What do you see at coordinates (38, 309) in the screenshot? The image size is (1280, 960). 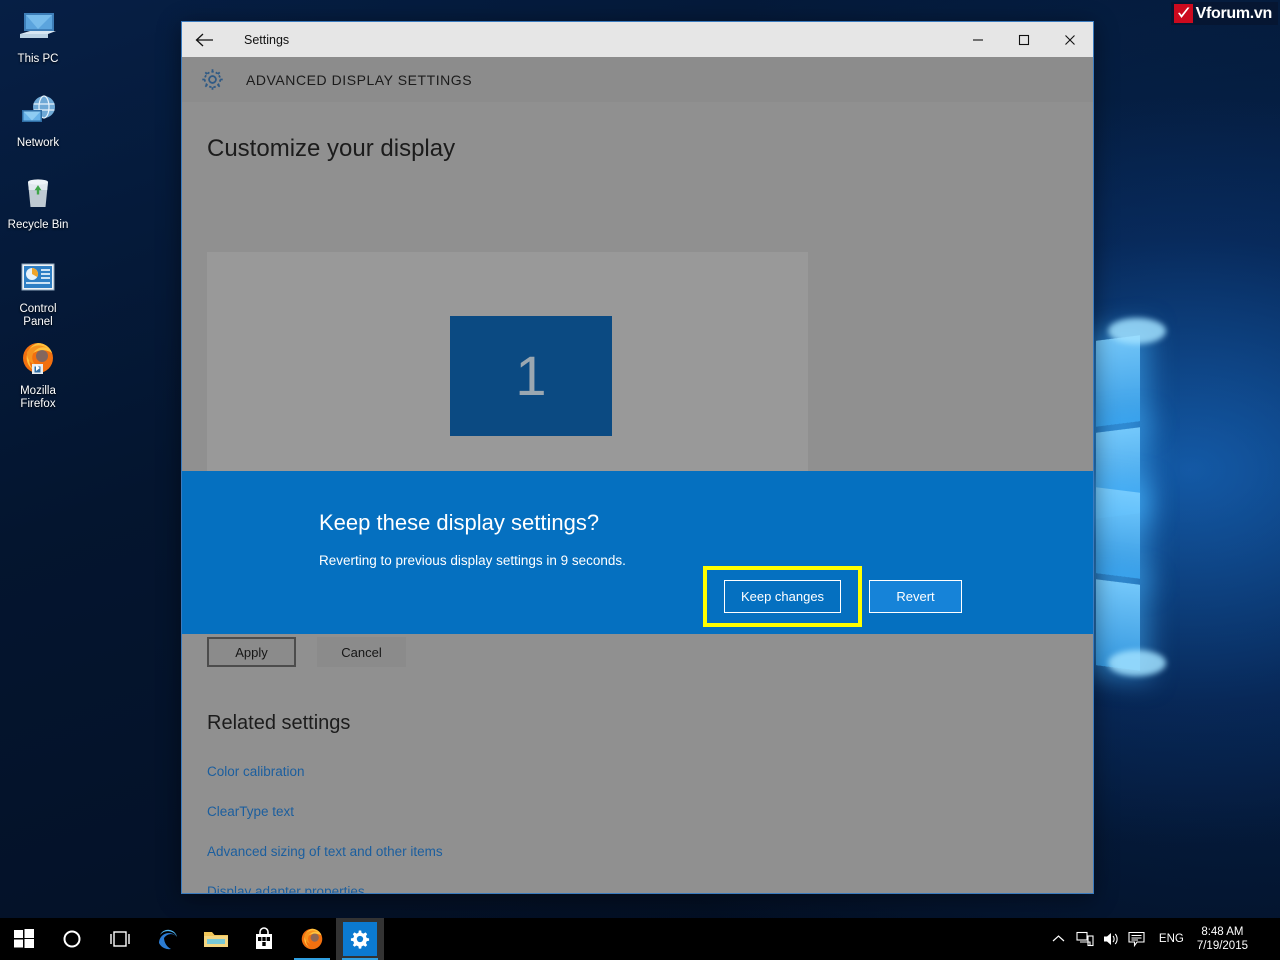 I see `desktop-icon-label-line1: Control` at bounding box center [38, 309].